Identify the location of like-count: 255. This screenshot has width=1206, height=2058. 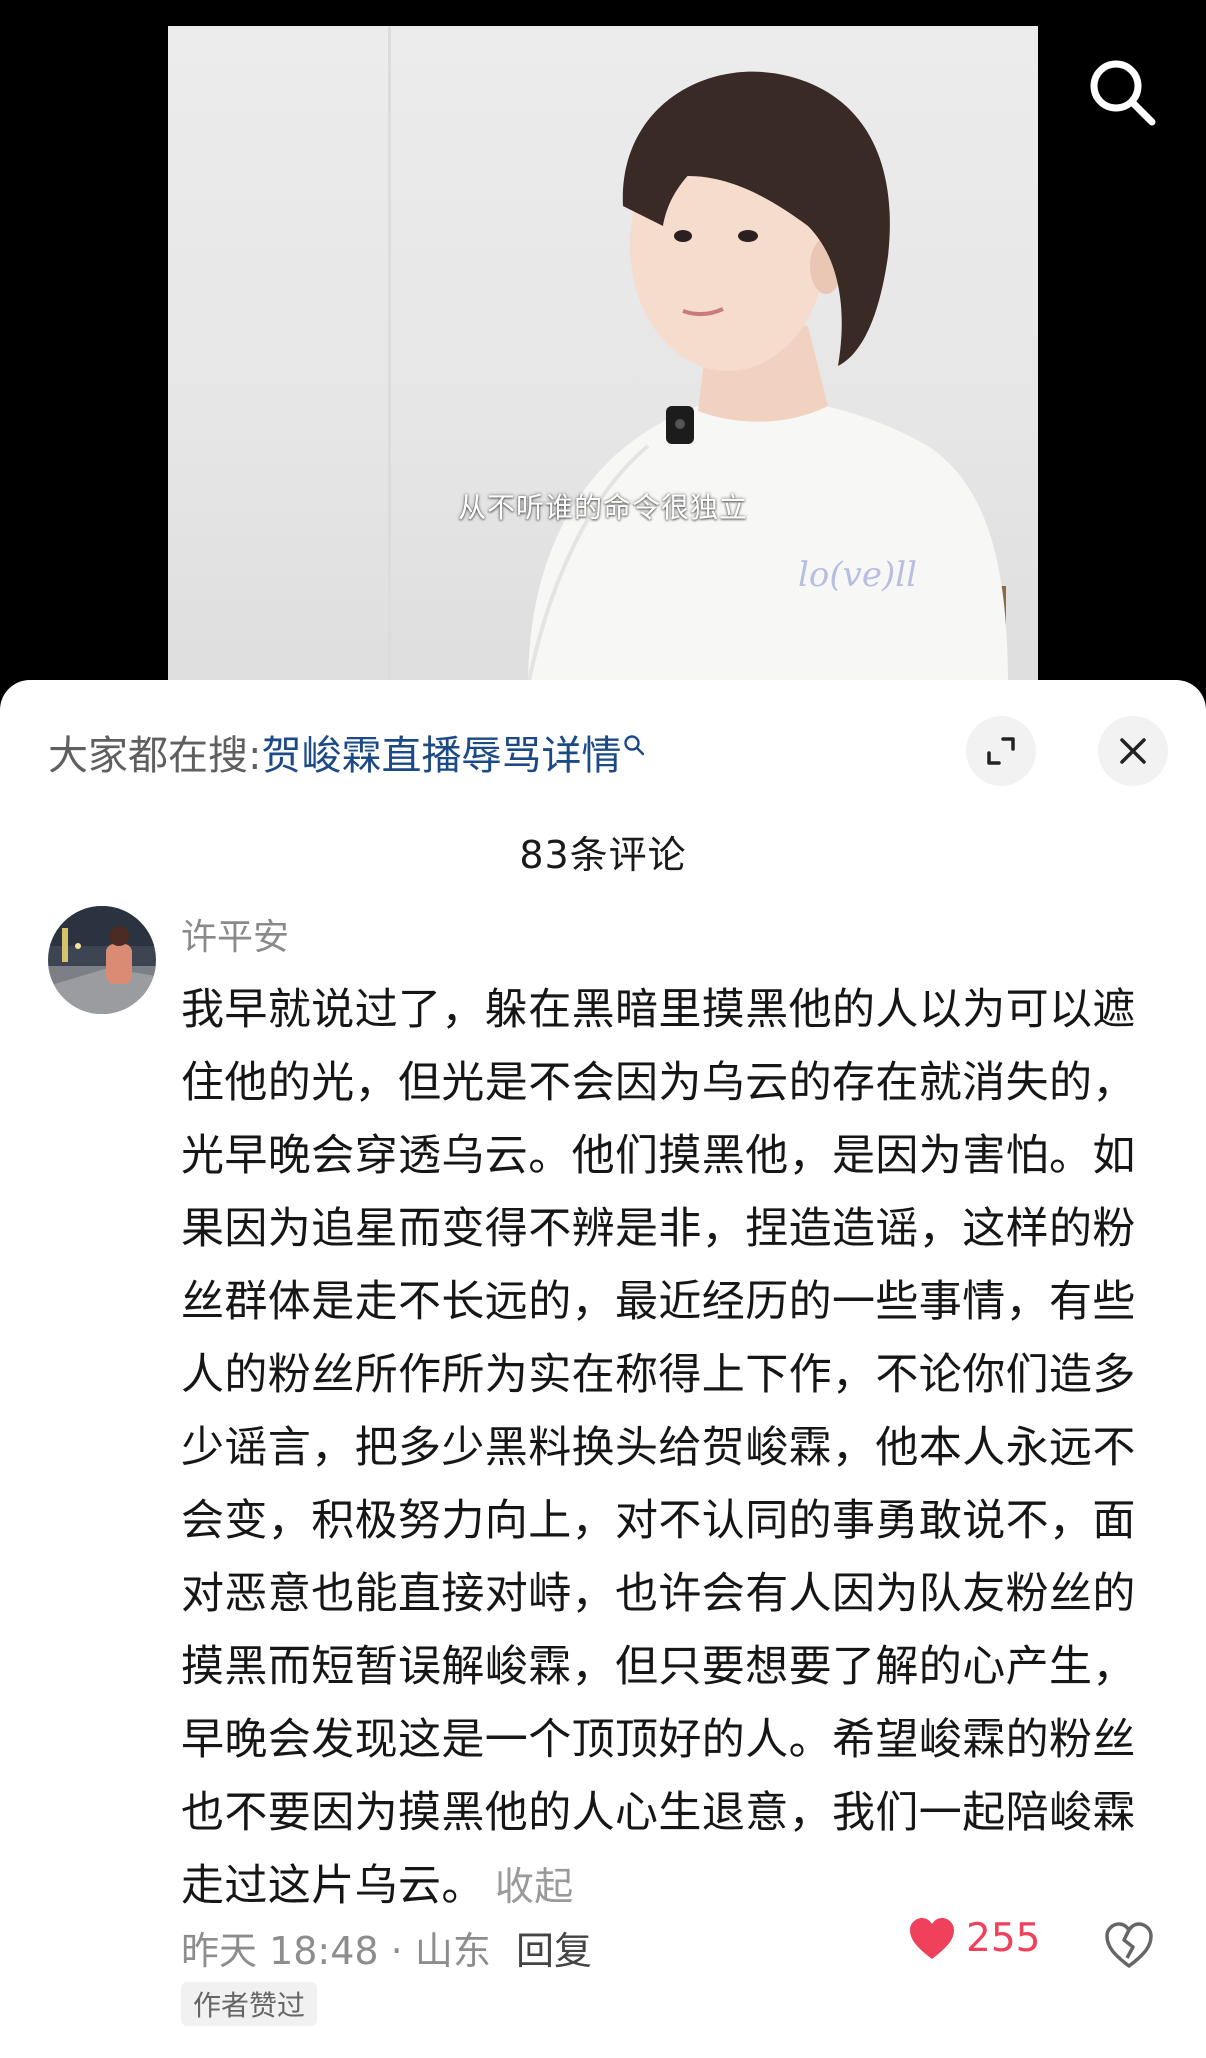
(1003, 1938).